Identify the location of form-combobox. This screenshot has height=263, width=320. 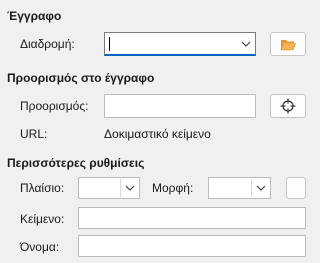
(239, 188).